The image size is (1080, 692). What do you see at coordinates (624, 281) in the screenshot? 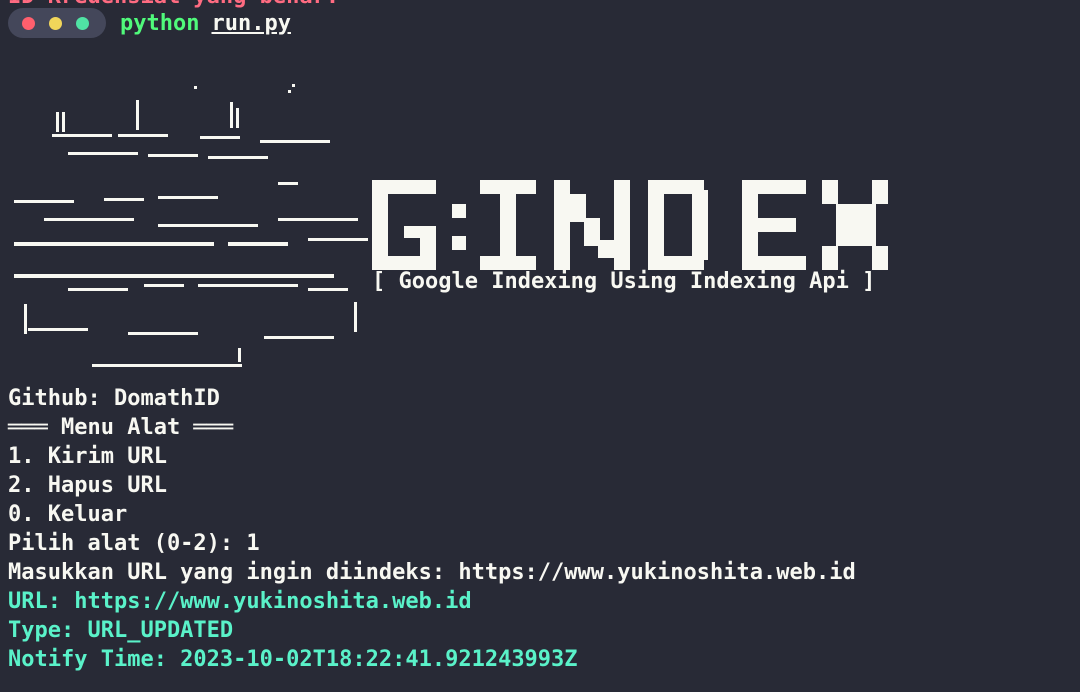
I see `logo-tagline: [ Google Indexing Using Indexing Api ]` at bounding box center [624, 281].